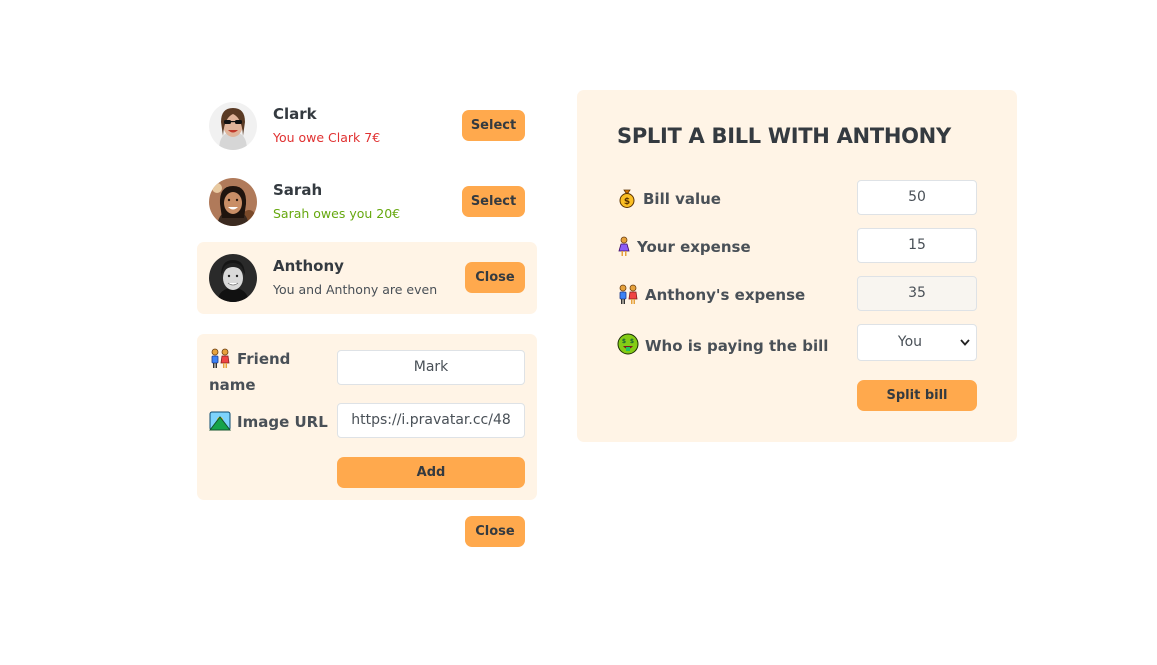 Image resolution: width=1157 pixels, height=665 pixels. I want to click on friend-balance: You owe Clark 7€, so click(327, 137).